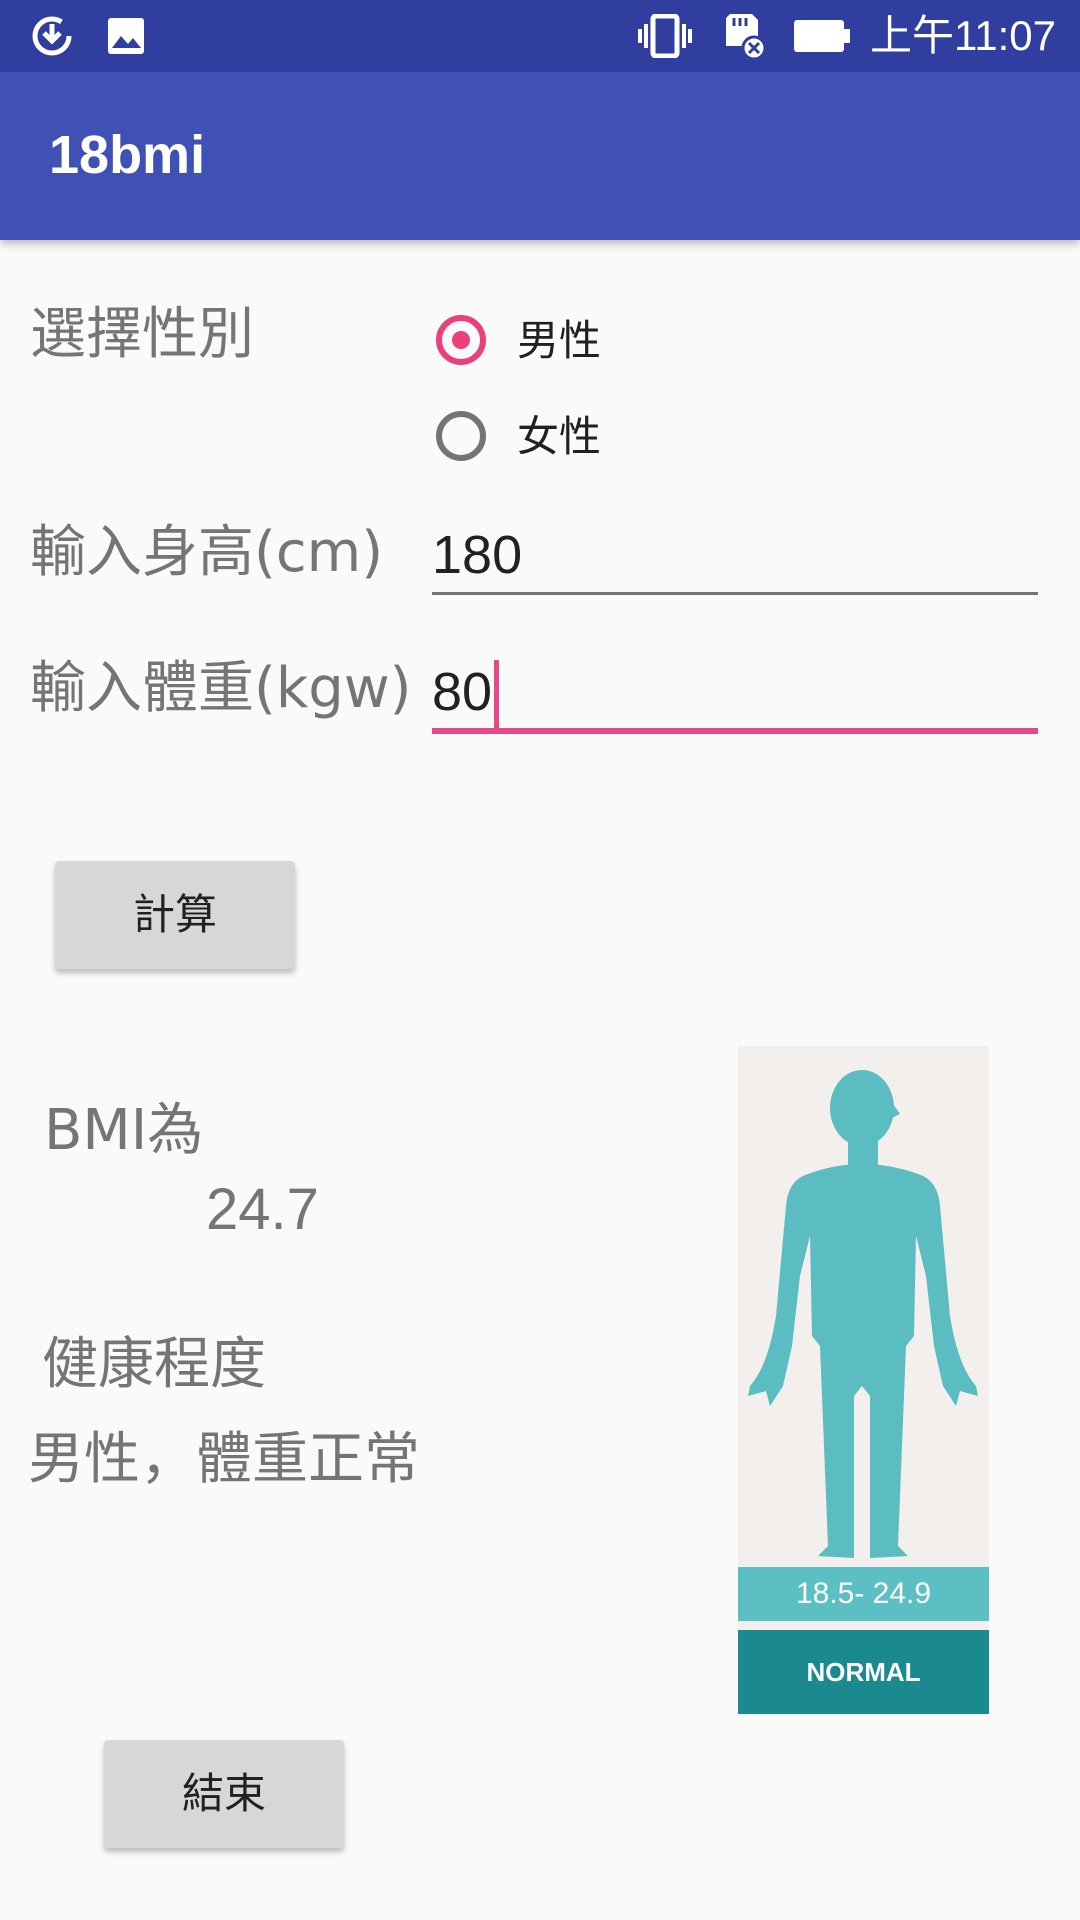 The width and height of the screenshot is (1080, 1920). Describe the element at coordinates (863, 1314) in the screenshot. I see `human-body-icon` at that location.